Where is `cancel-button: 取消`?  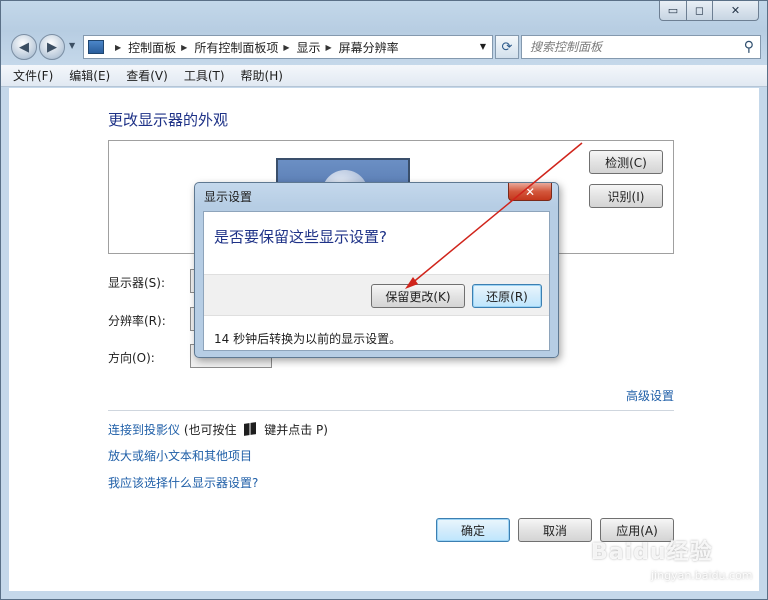 cancel-button: 取消 is located at coordinates (555, 530).